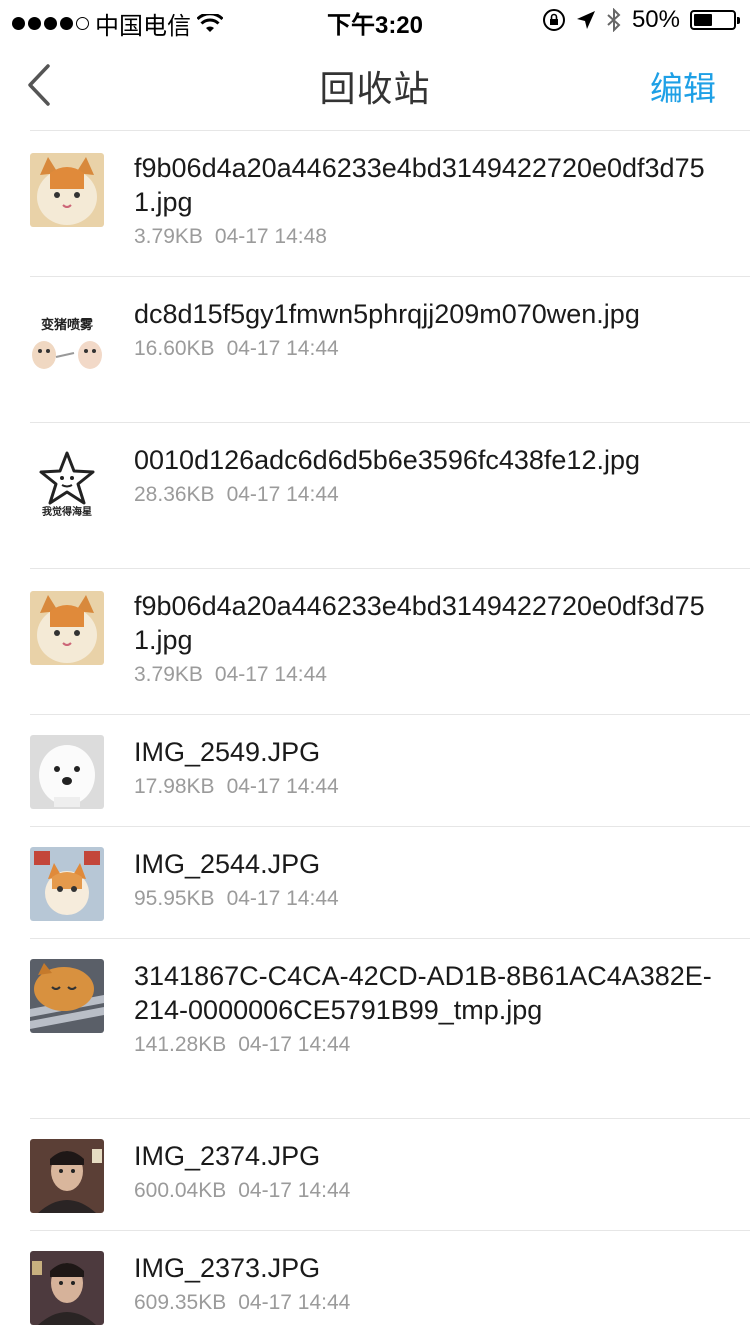 The image size is (750, 1342). What do you see at coordinates (427, 495) in the screenshot?
I see `file-meta: 28.36KB 04-17 14:44` at bounding box center [427, 495].